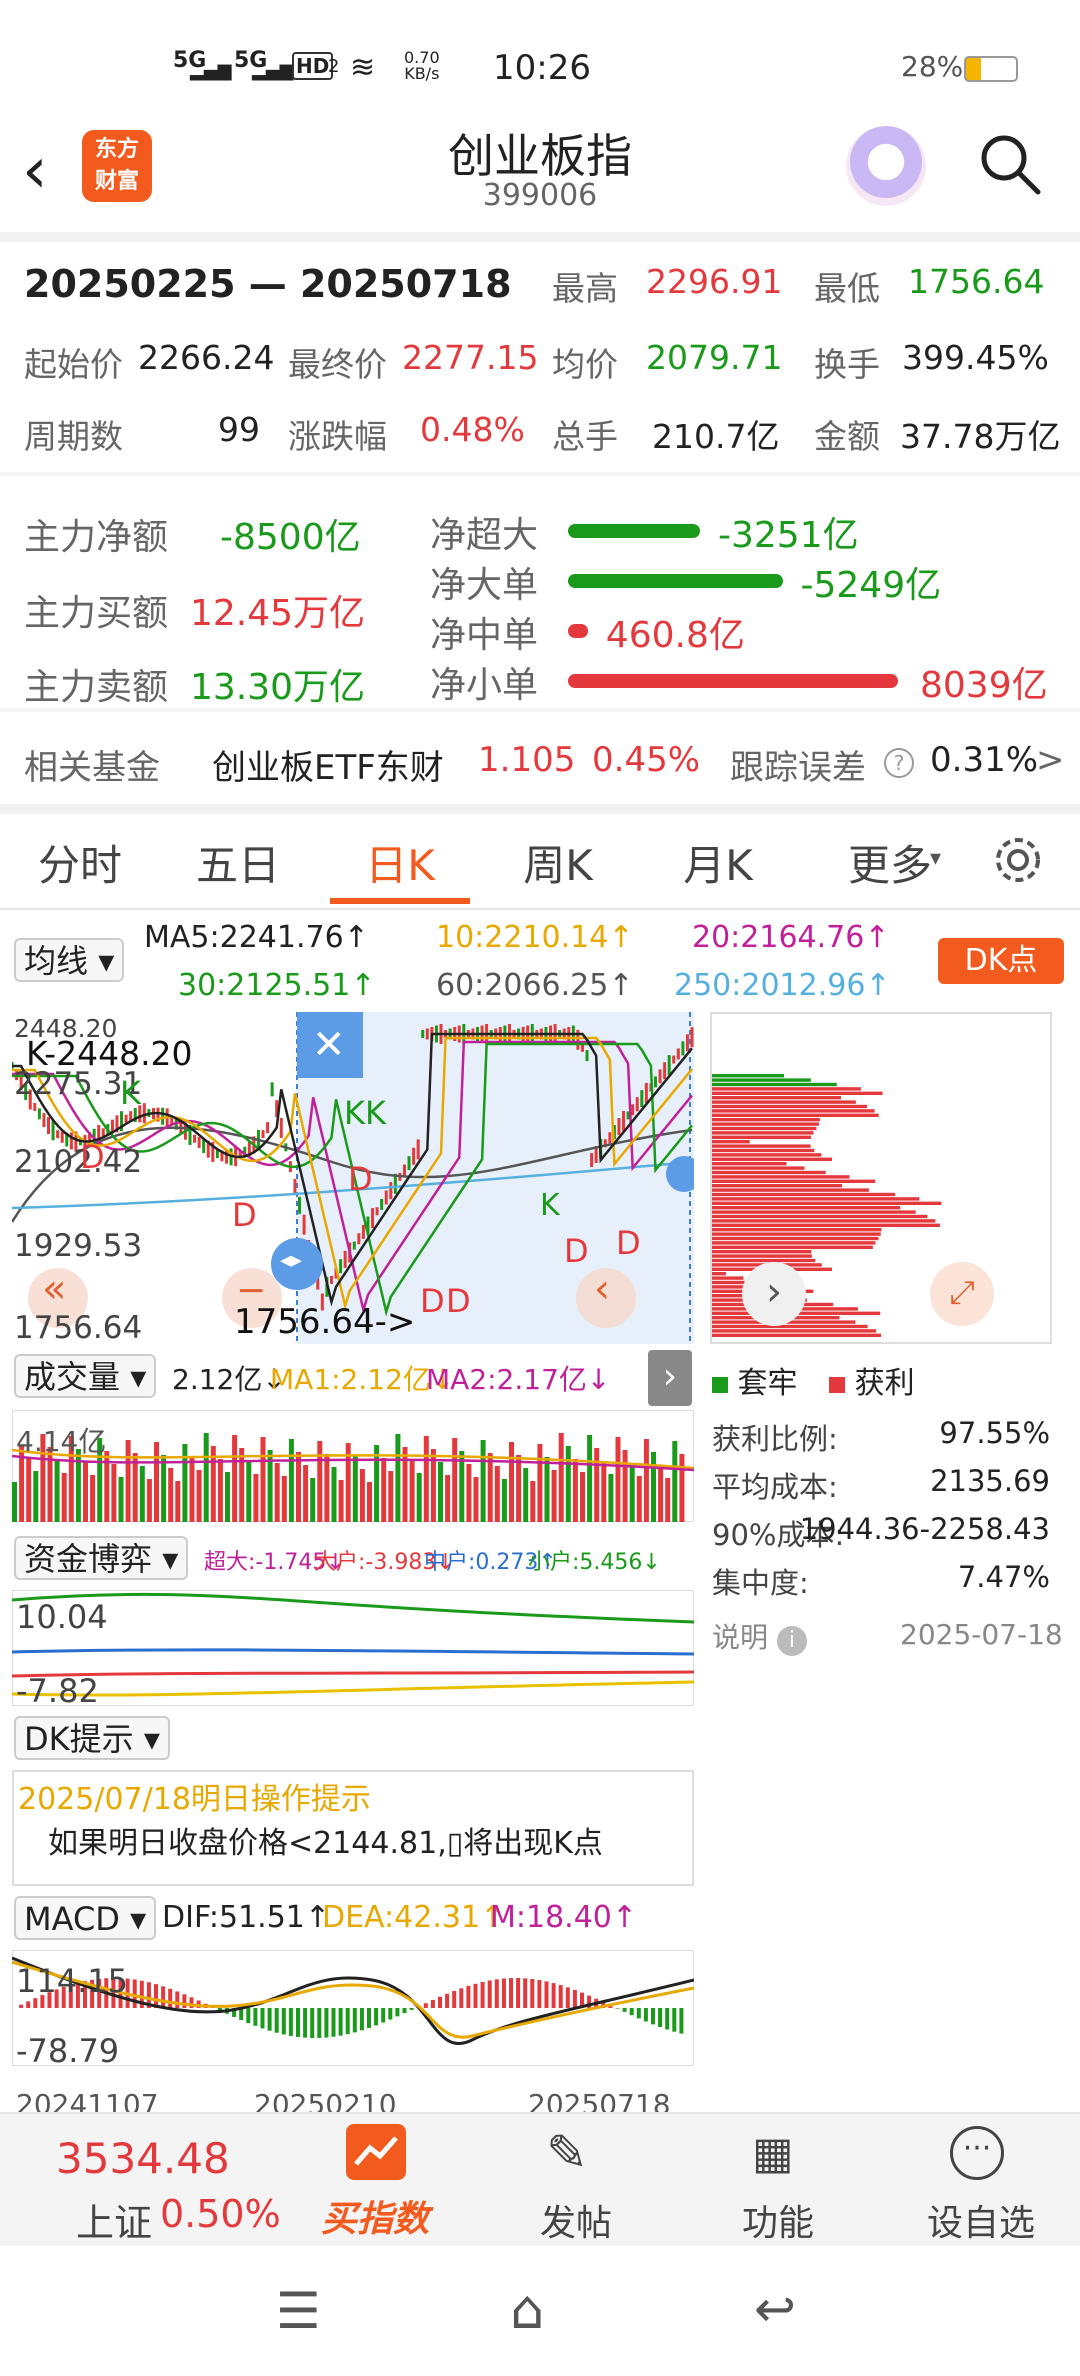 This screenshot has width=1080, height=2376. What do you see at coordinates (72, 1919) in the screenshot?
I see `macd-chip-label: MACD` at bounding box center [72, 1919].